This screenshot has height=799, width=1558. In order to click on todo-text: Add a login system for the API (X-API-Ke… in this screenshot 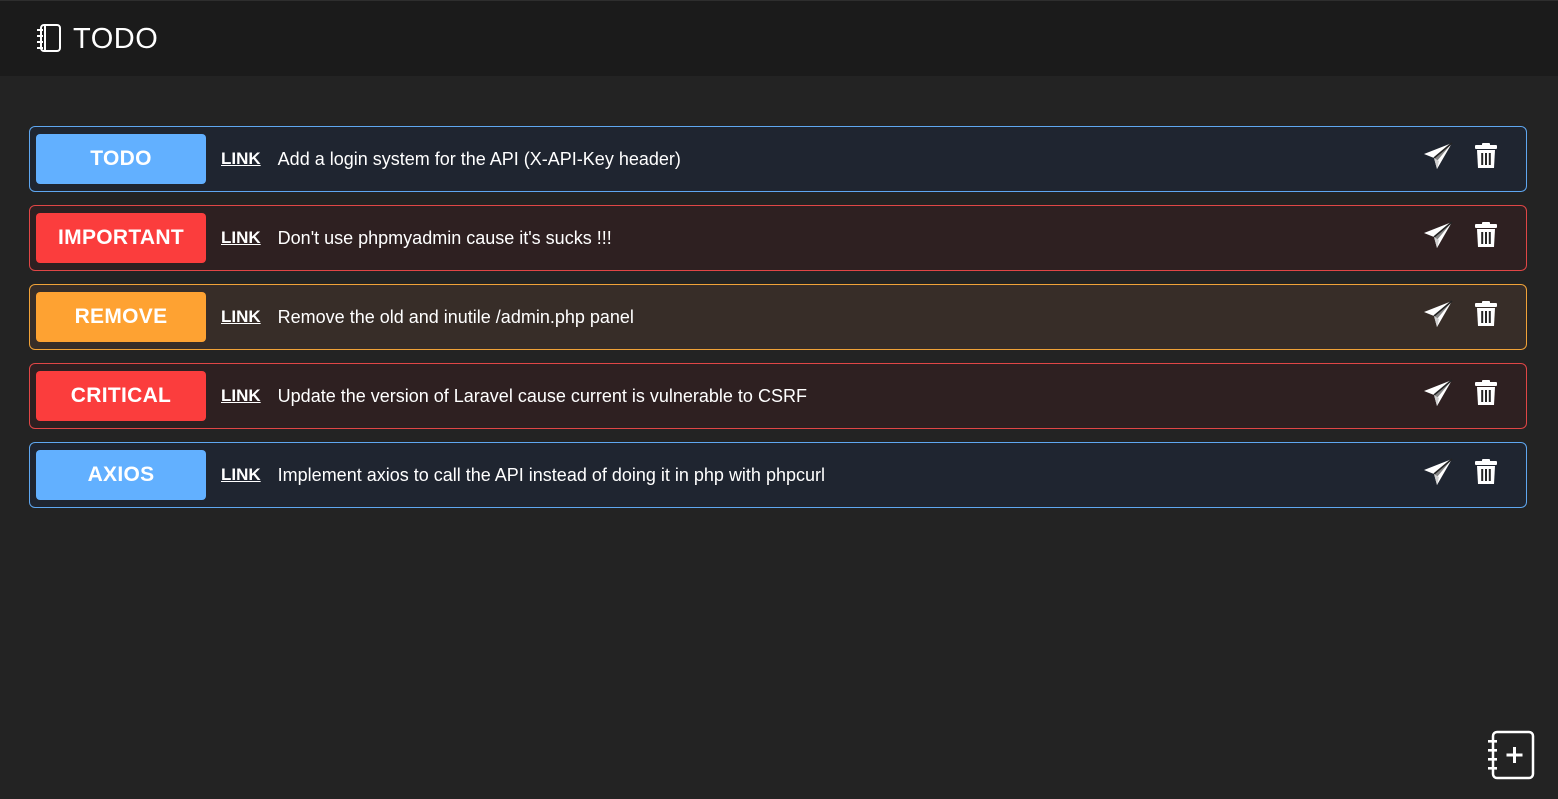, I will do `click(479, 158)`.